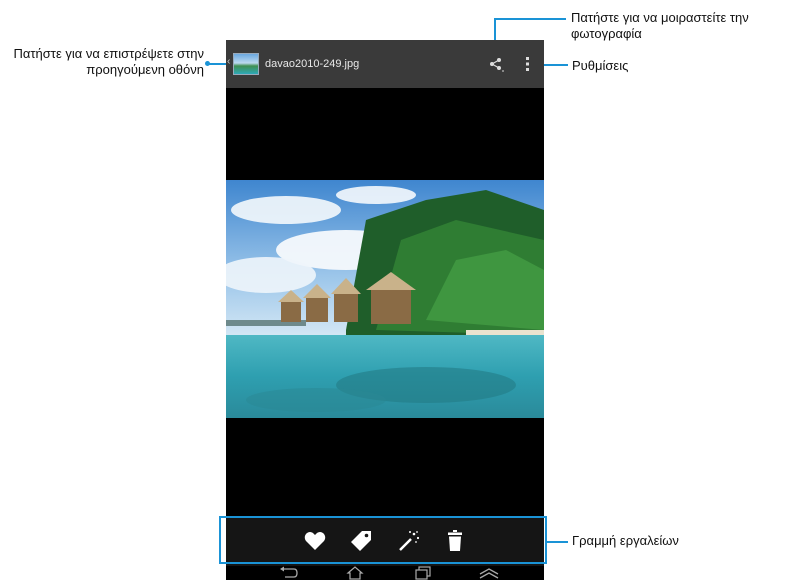  I want to click on nav-recent-apps-button, so click(423, 573).